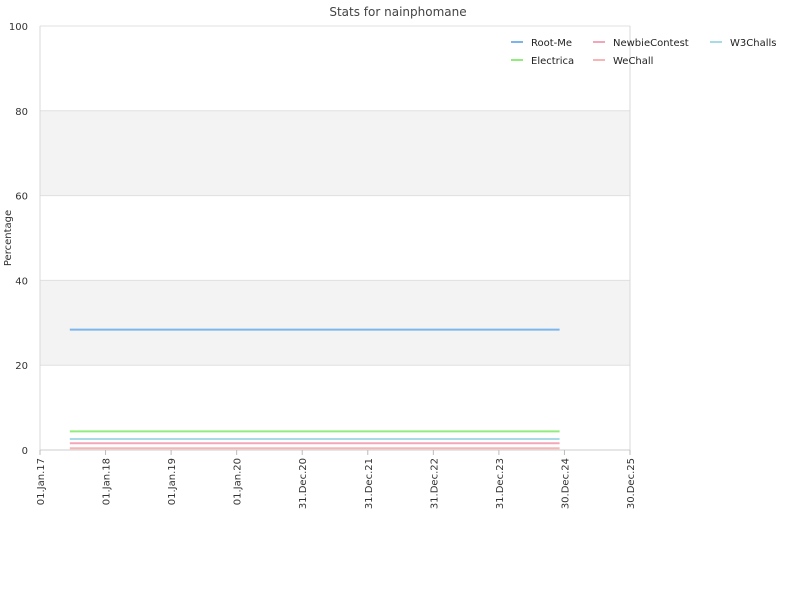 The image size is (800, 600). Describe the element at coordinates (21, 112) in the screenshot. I see `y-tick-label: 80` at that location.